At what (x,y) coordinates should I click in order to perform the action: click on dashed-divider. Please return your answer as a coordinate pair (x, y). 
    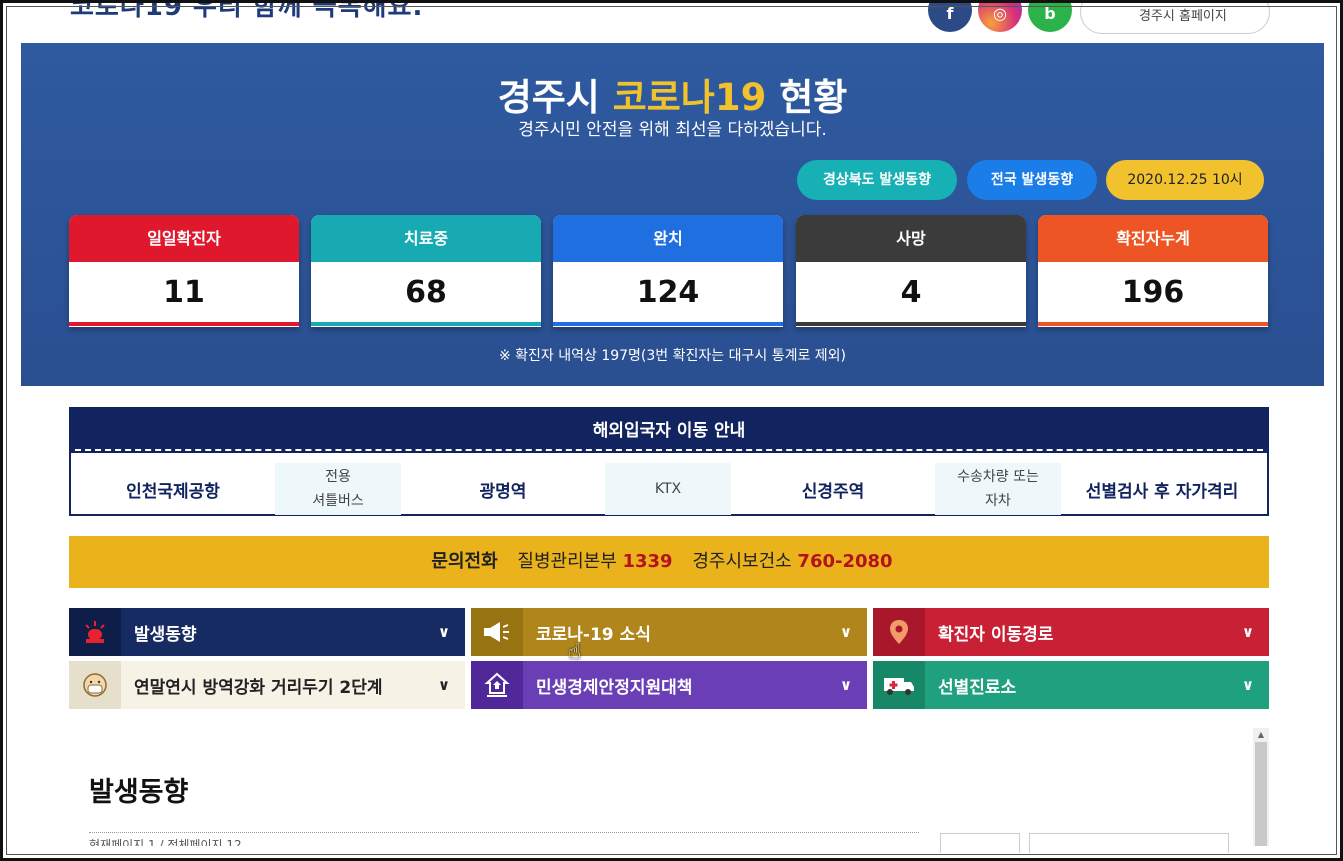
    Looking at the image, I should click on (669, 450).